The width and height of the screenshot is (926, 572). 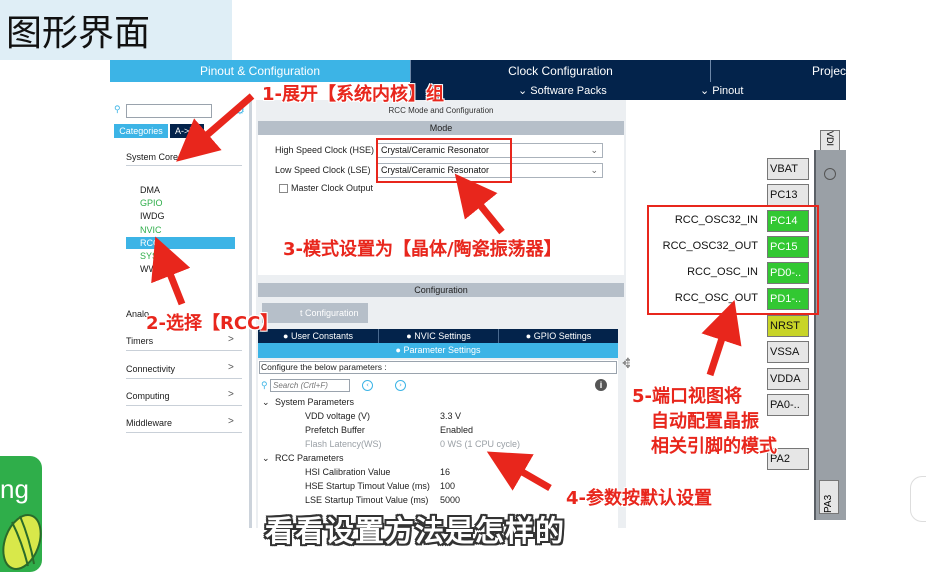 I want to click on video-caption: 看看设置方法是怎样的, so click(x=415, y=531).